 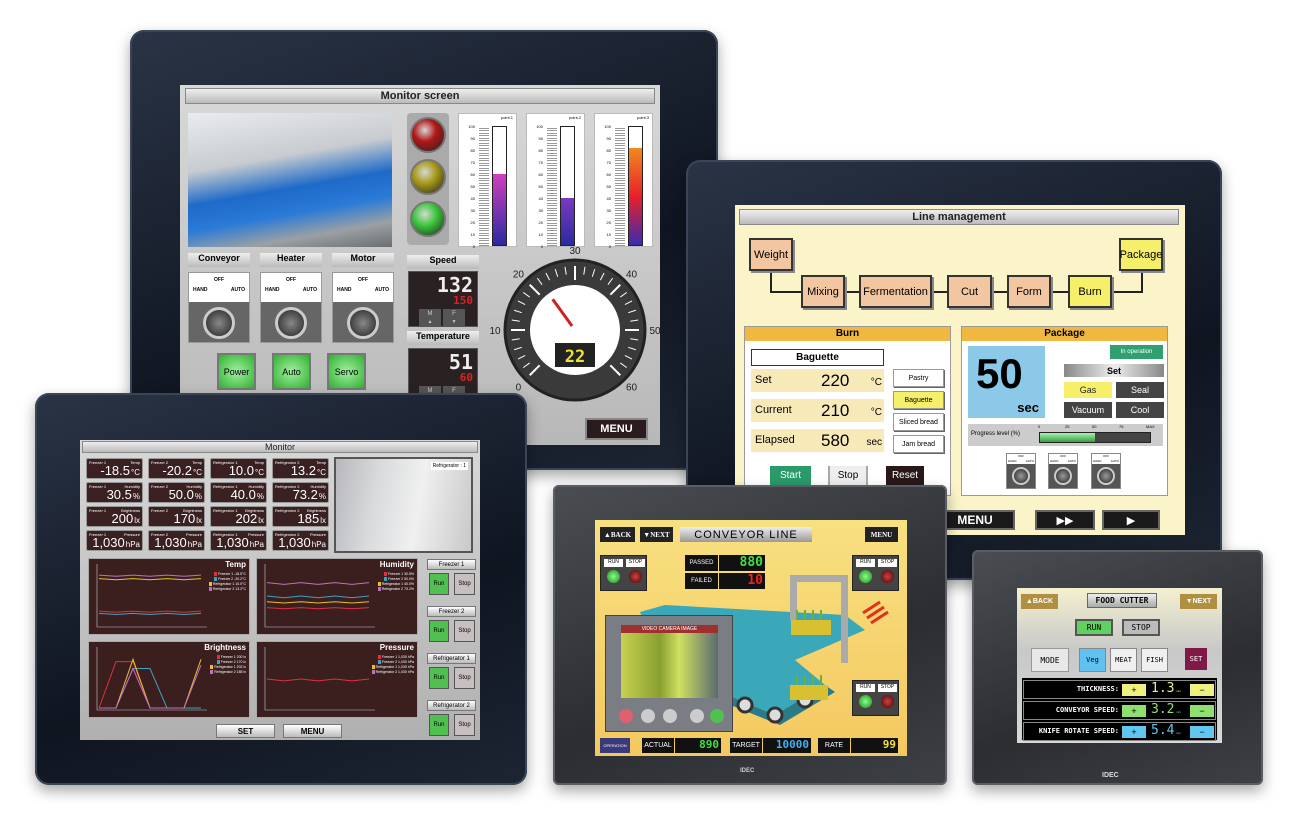 What do you see at coordinates (1094, 627) in the screenshot?
I see `run-button: RUN` at bounding box center [1094, 627].